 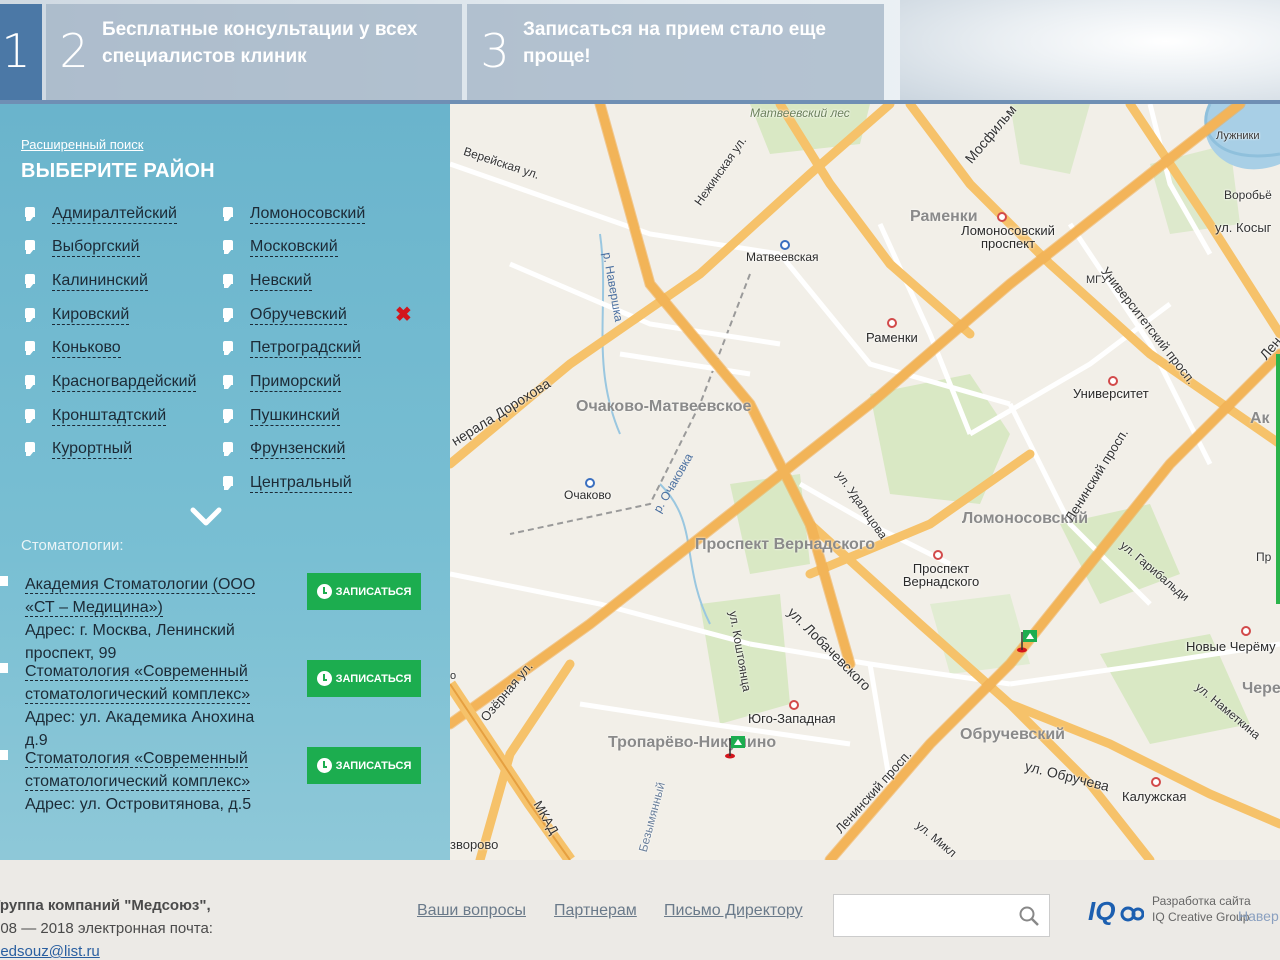 I want to click on advanced-search-link: Расширенный поиск, so click(x=82, y=144).